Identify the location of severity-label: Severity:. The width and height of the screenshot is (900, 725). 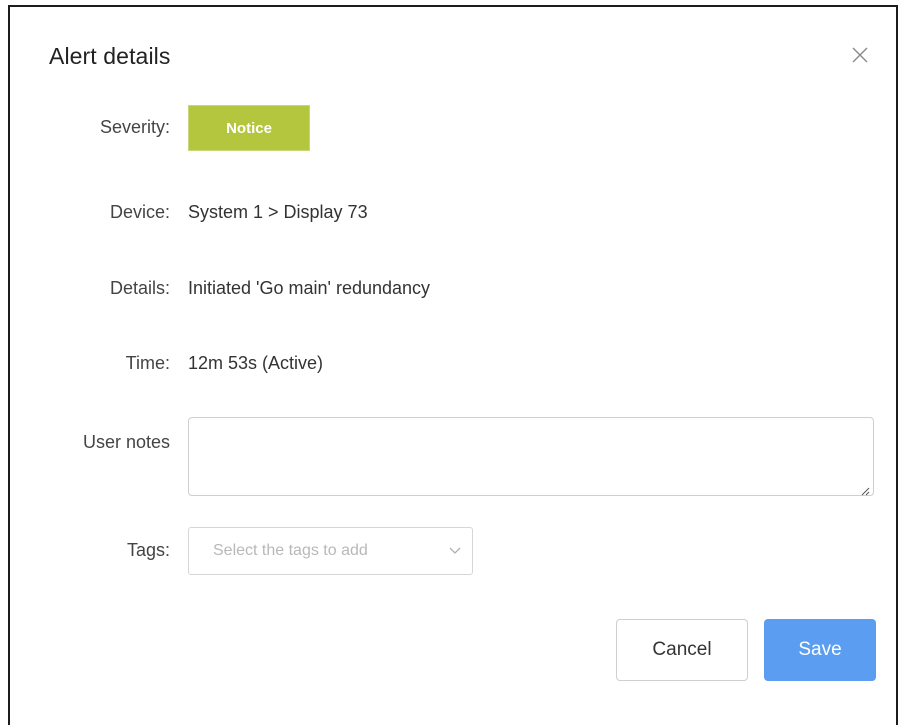
(134, 127).